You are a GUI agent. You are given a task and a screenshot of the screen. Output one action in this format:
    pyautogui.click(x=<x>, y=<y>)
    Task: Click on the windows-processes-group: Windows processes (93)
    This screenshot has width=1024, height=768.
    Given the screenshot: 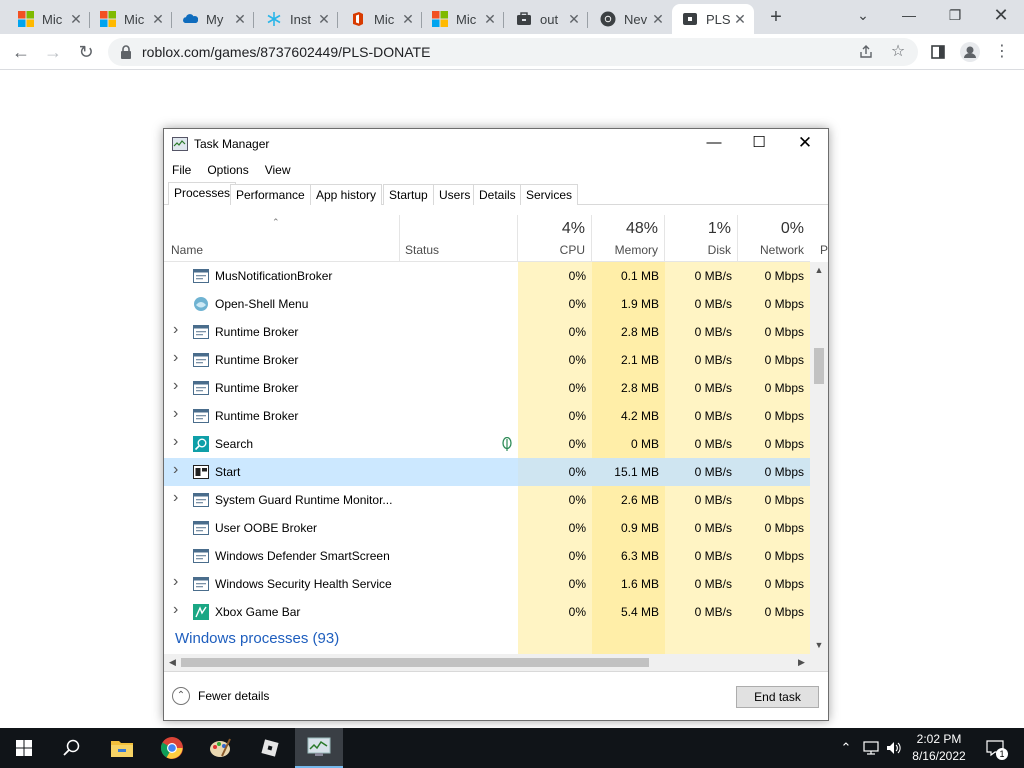 What is the action you would take?
    pyautogui.click(x=487, y=640)
    